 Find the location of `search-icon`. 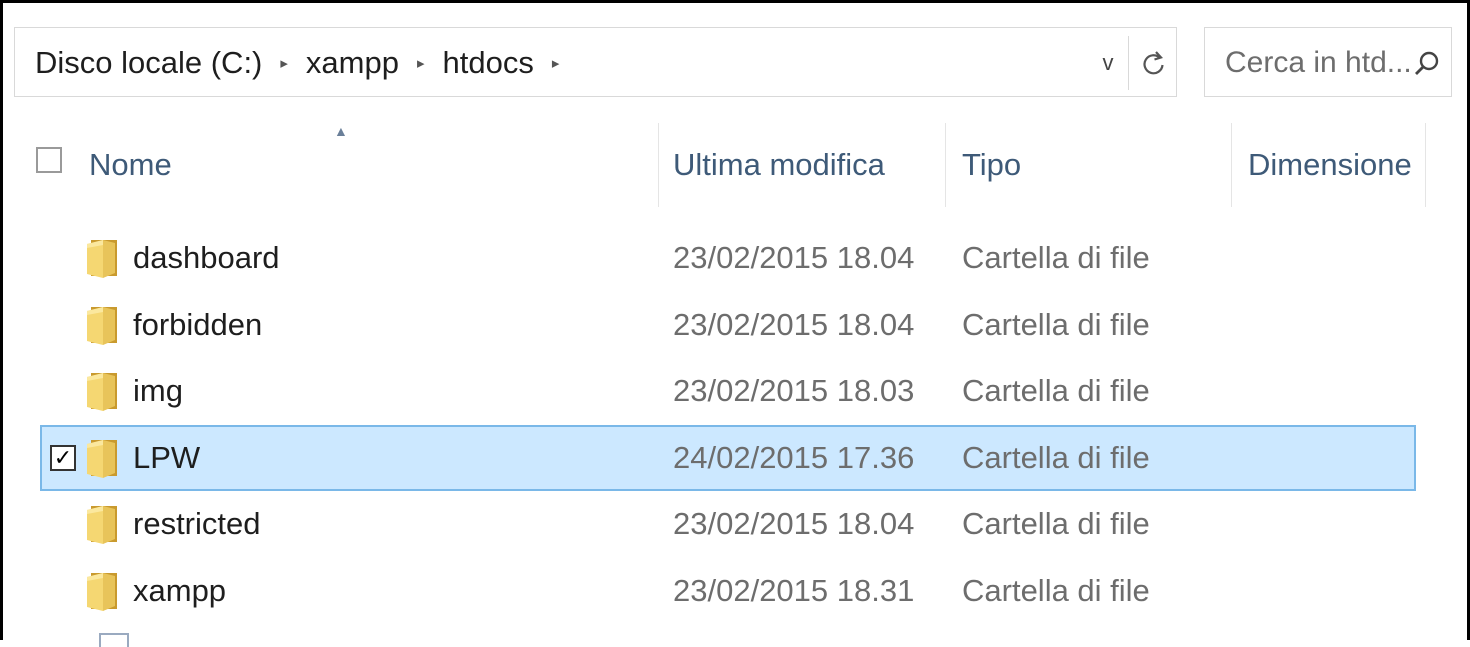

search-icon is located at coordinates (1427, 64).